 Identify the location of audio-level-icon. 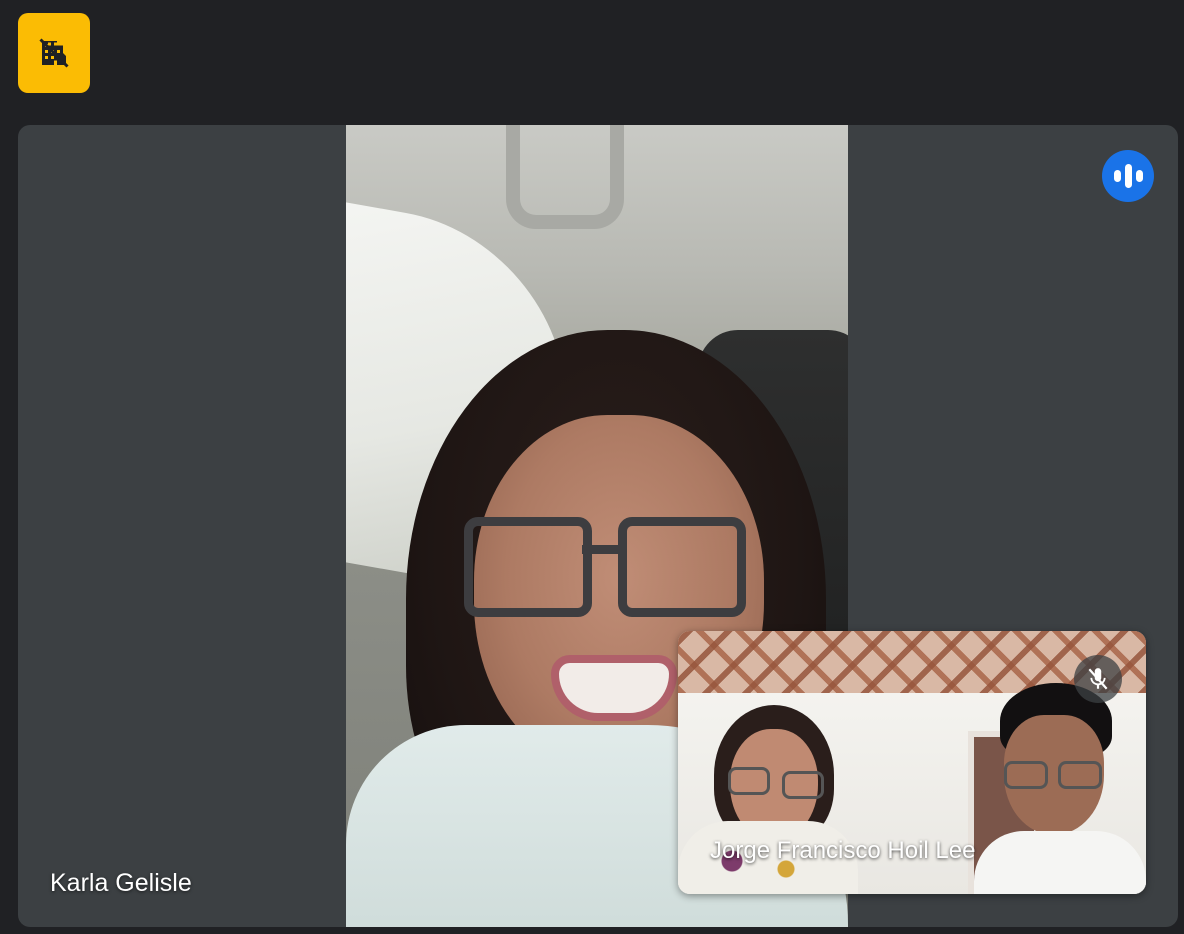
(1128, 176).